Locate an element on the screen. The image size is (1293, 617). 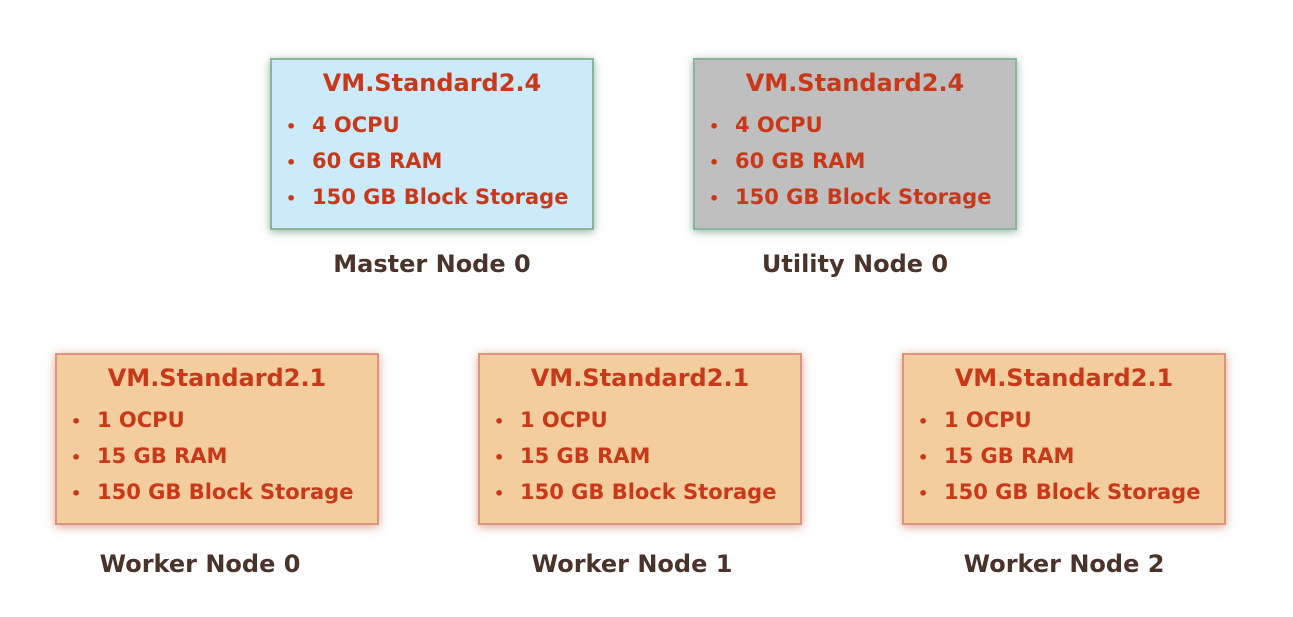
worker-node-0-label: Worker Node 0 is located at coordinates (200, 564).